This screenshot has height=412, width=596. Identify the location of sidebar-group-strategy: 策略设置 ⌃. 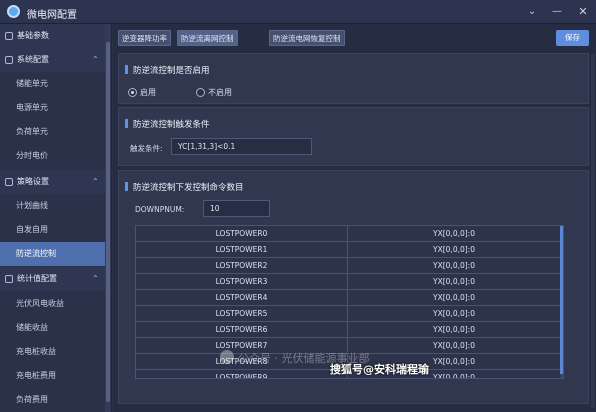
(52, 182).